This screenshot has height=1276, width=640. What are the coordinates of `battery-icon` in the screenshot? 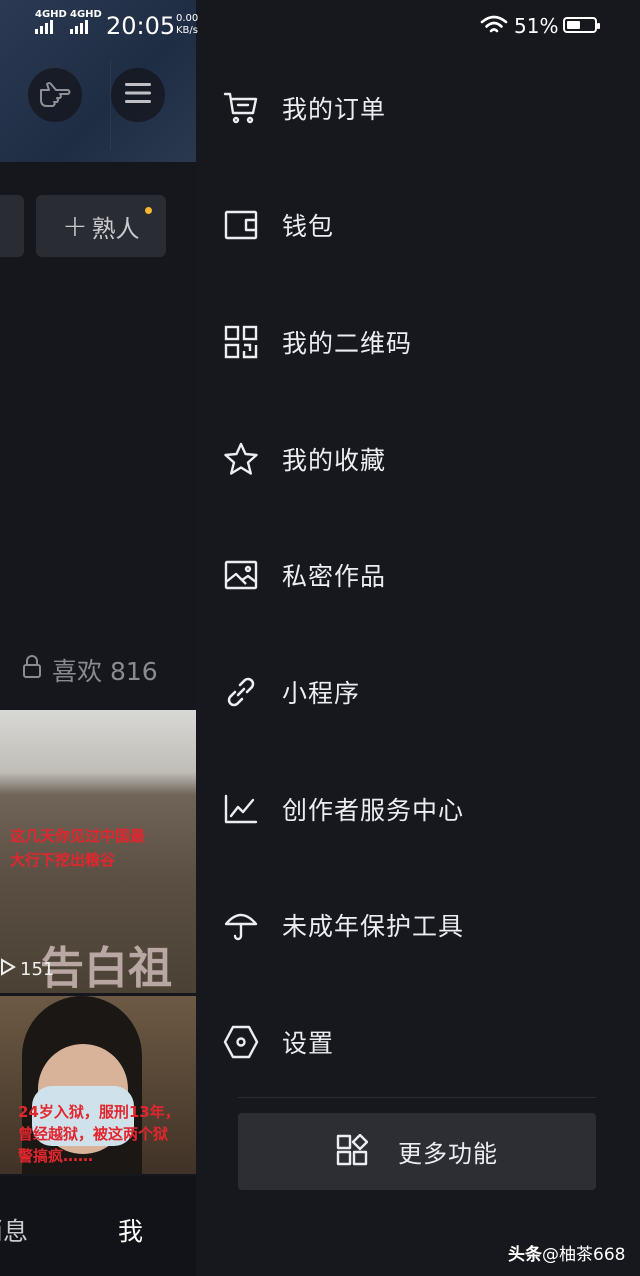 It's located at (581, 25).